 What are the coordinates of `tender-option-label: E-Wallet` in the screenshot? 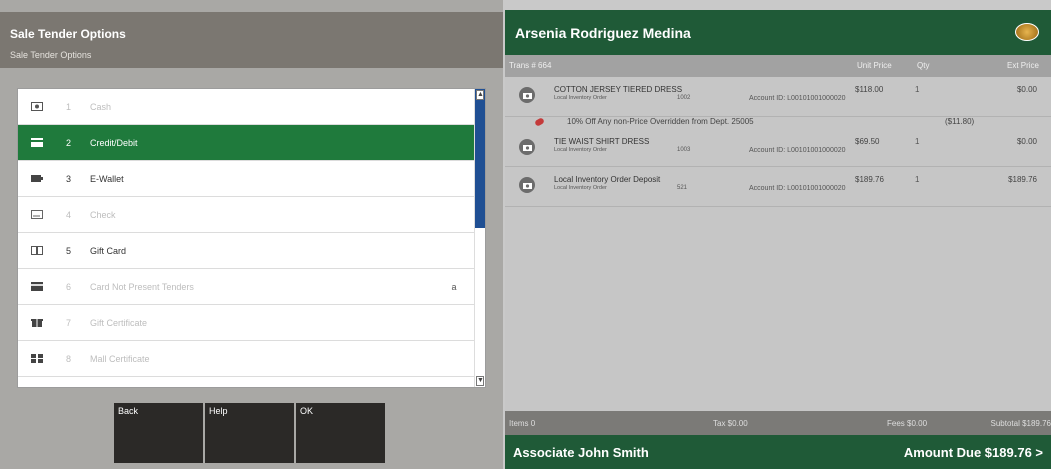 It's located at (107, 178).